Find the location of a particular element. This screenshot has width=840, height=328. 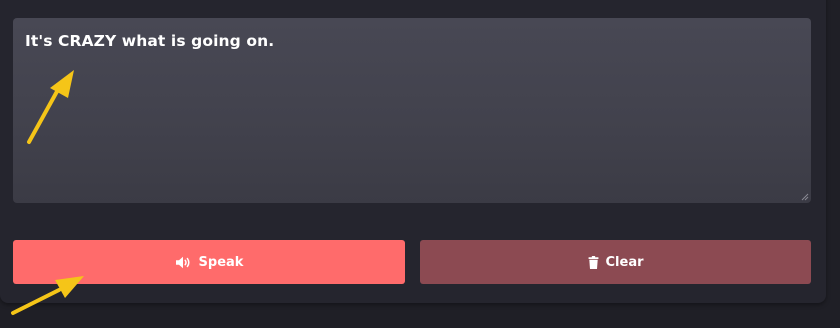

clear-button: Clear is located at coordinates (615, 262).